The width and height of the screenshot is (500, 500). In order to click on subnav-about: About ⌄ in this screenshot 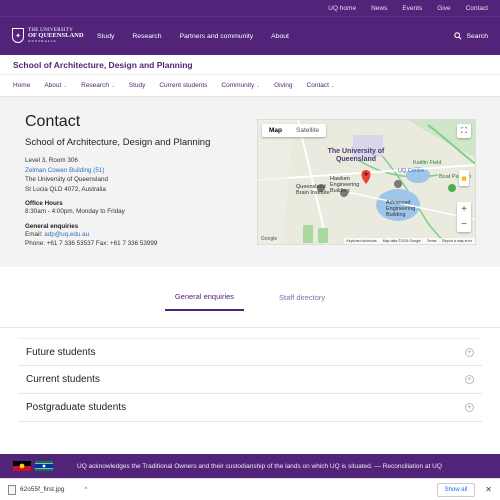, I will do `click(55, 85)`.